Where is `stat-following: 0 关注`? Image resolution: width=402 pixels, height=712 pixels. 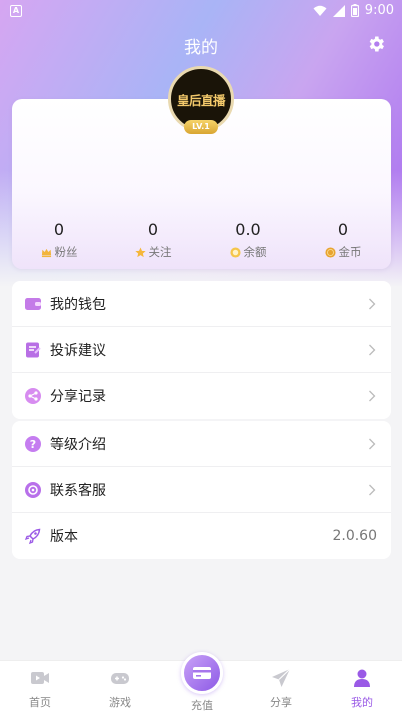
stat-following: 0 关注 is located at coordinates (153, 240).